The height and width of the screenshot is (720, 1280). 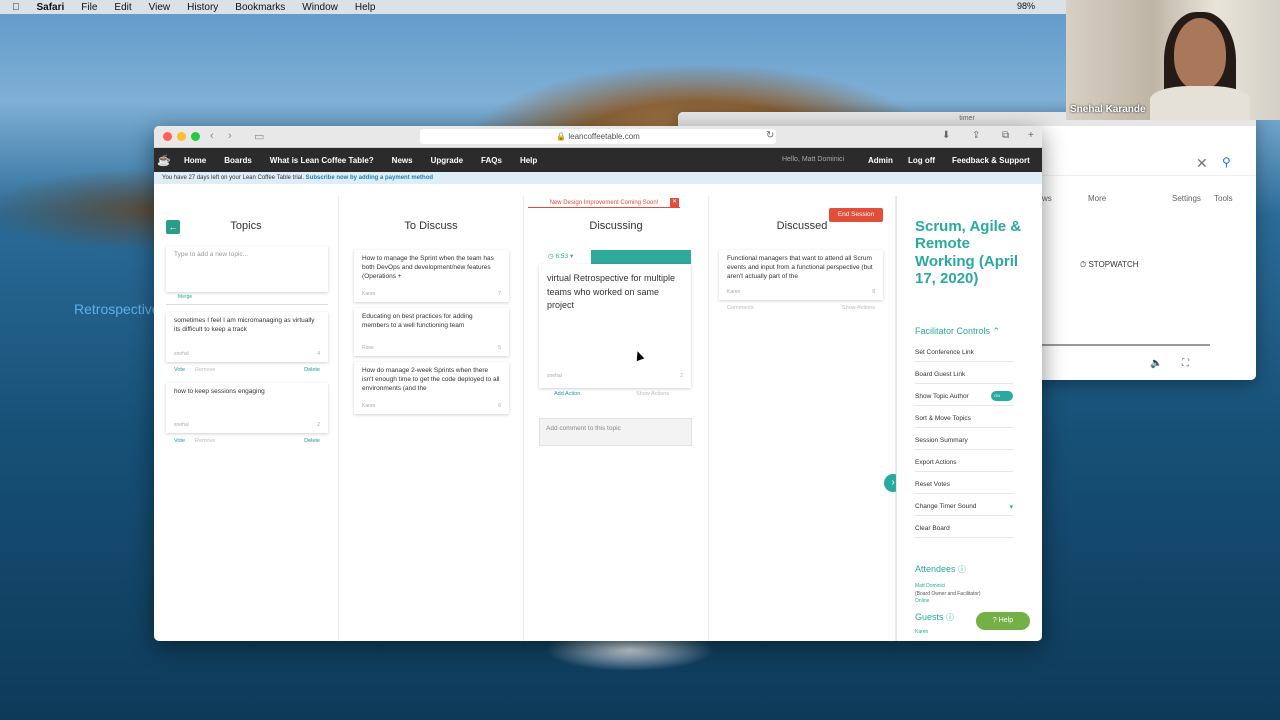 What do you see at coordinates (856, 215) in the screenshot?
I see `end-session-button: End Session` at bounding box center [856, 215].